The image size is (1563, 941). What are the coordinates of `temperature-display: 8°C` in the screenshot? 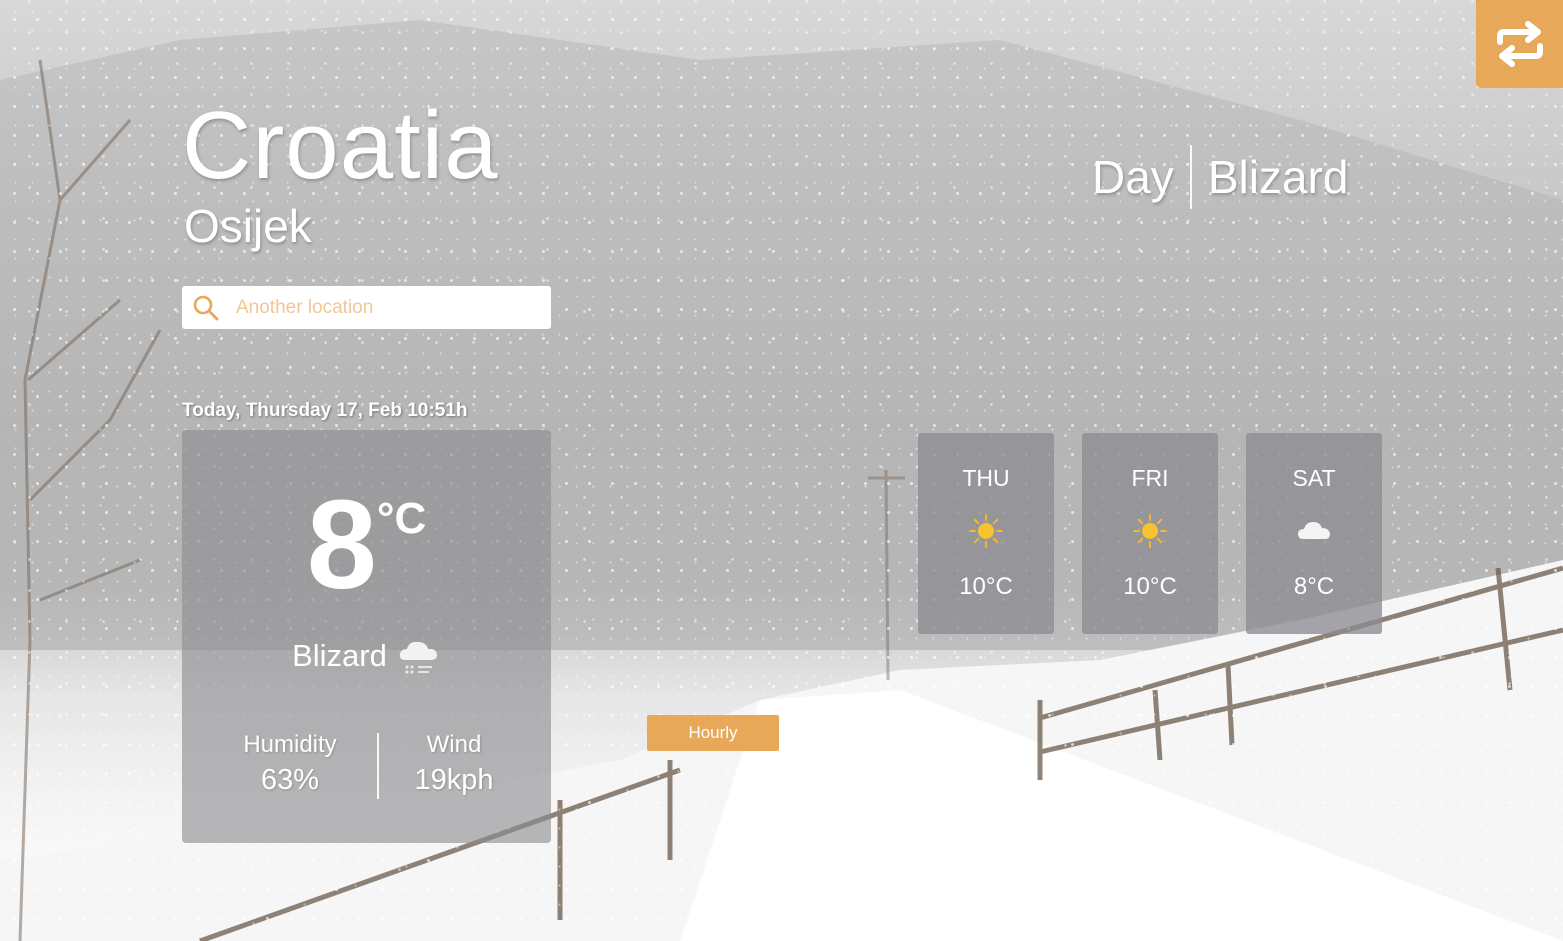 It's located at (366, 545).